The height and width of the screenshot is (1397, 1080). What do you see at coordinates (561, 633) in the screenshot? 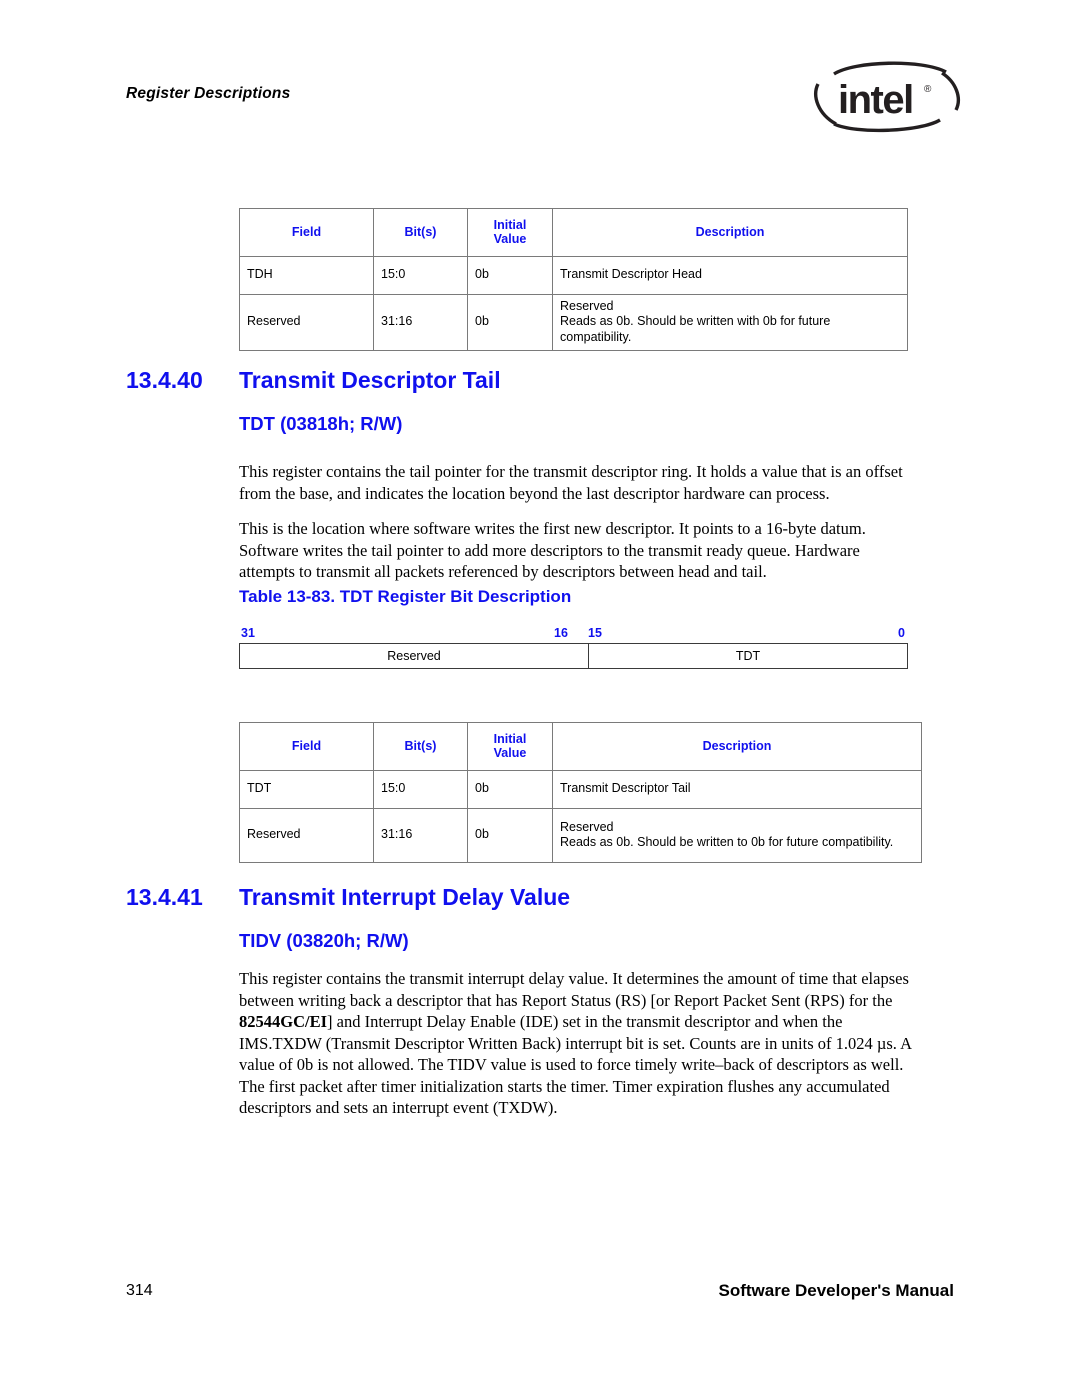
I see `bit-label-16: 16` at bounding box center [561, 633].